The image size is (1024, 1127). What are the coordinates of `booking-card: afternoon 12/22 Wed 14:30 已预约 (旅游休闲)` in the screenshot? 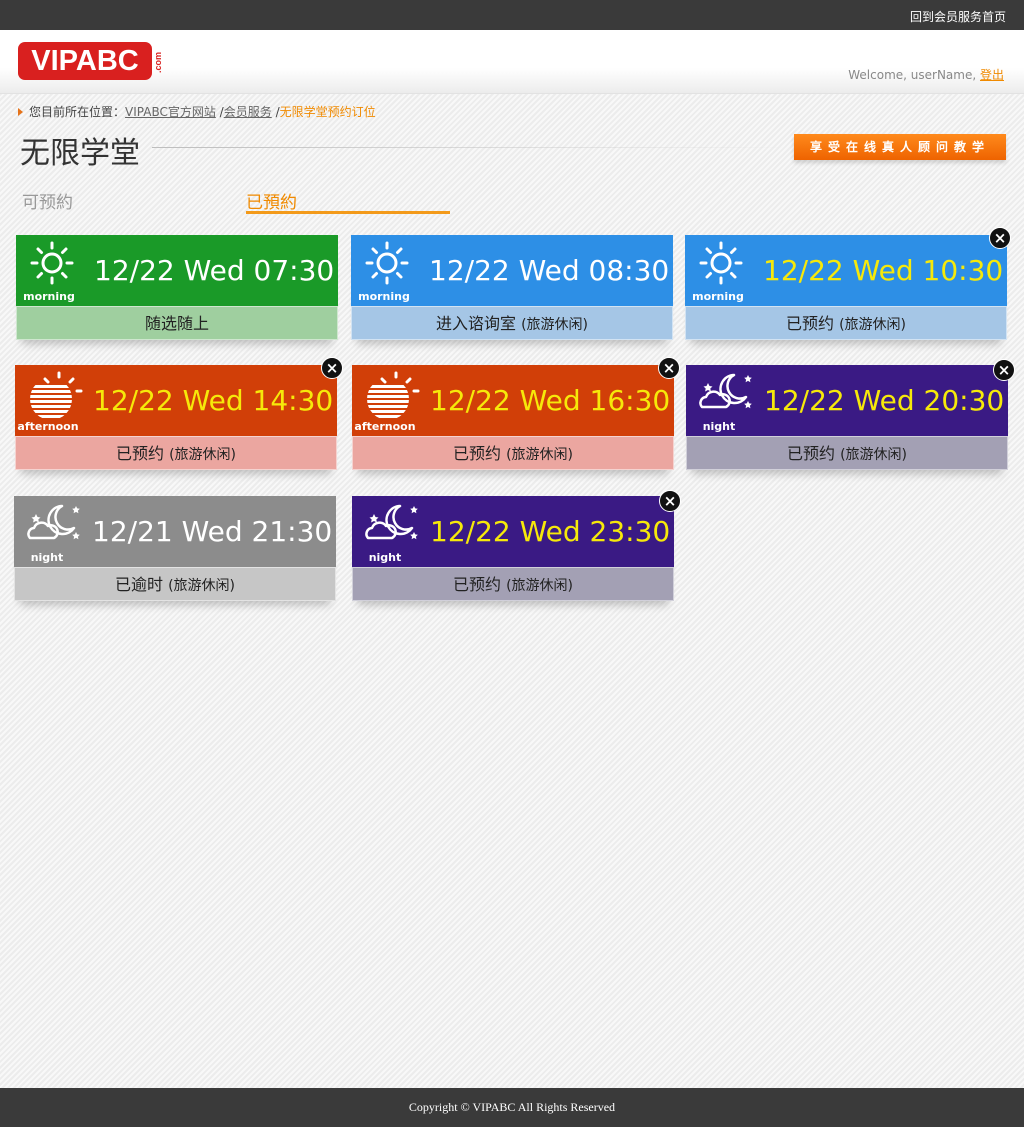 It's located at (176, 417).